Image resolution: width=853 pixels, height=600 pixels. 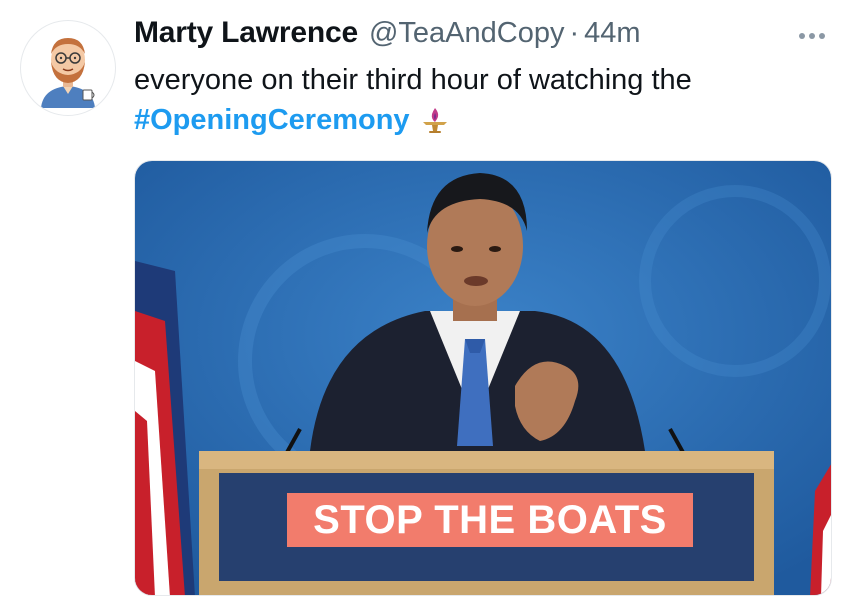 What do you see at coordinates (467, 33) in the screenshot?
I see `user-handle: @TeaAndCopy` at bounding box center [467, 33].